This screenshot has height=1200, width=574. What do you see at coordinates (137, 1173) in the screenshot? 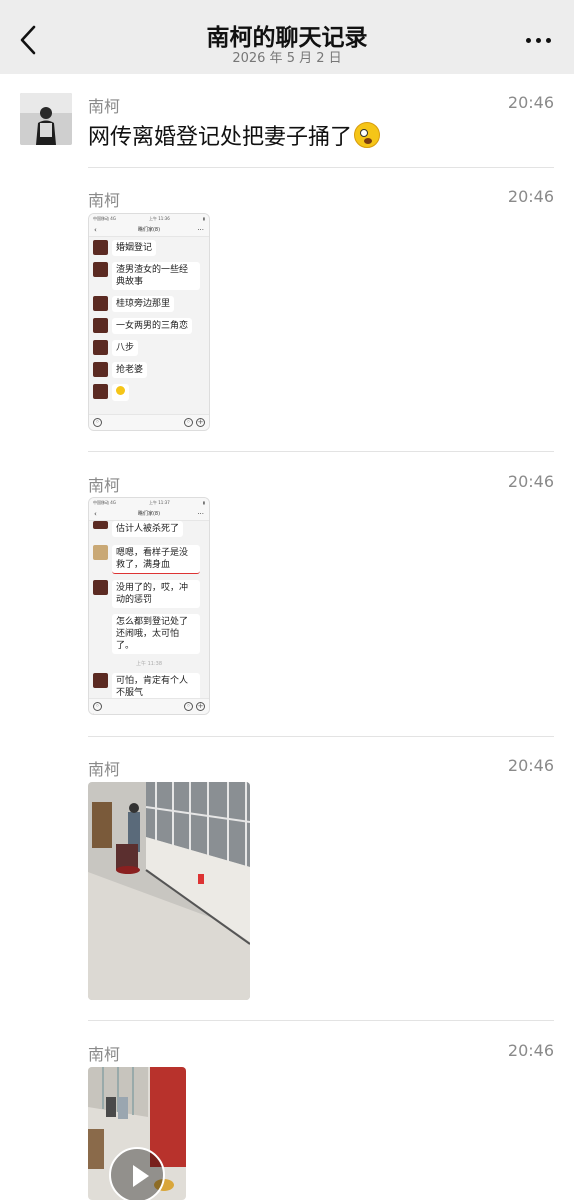
I see `play-icon` at bounding box center [137, 1173].